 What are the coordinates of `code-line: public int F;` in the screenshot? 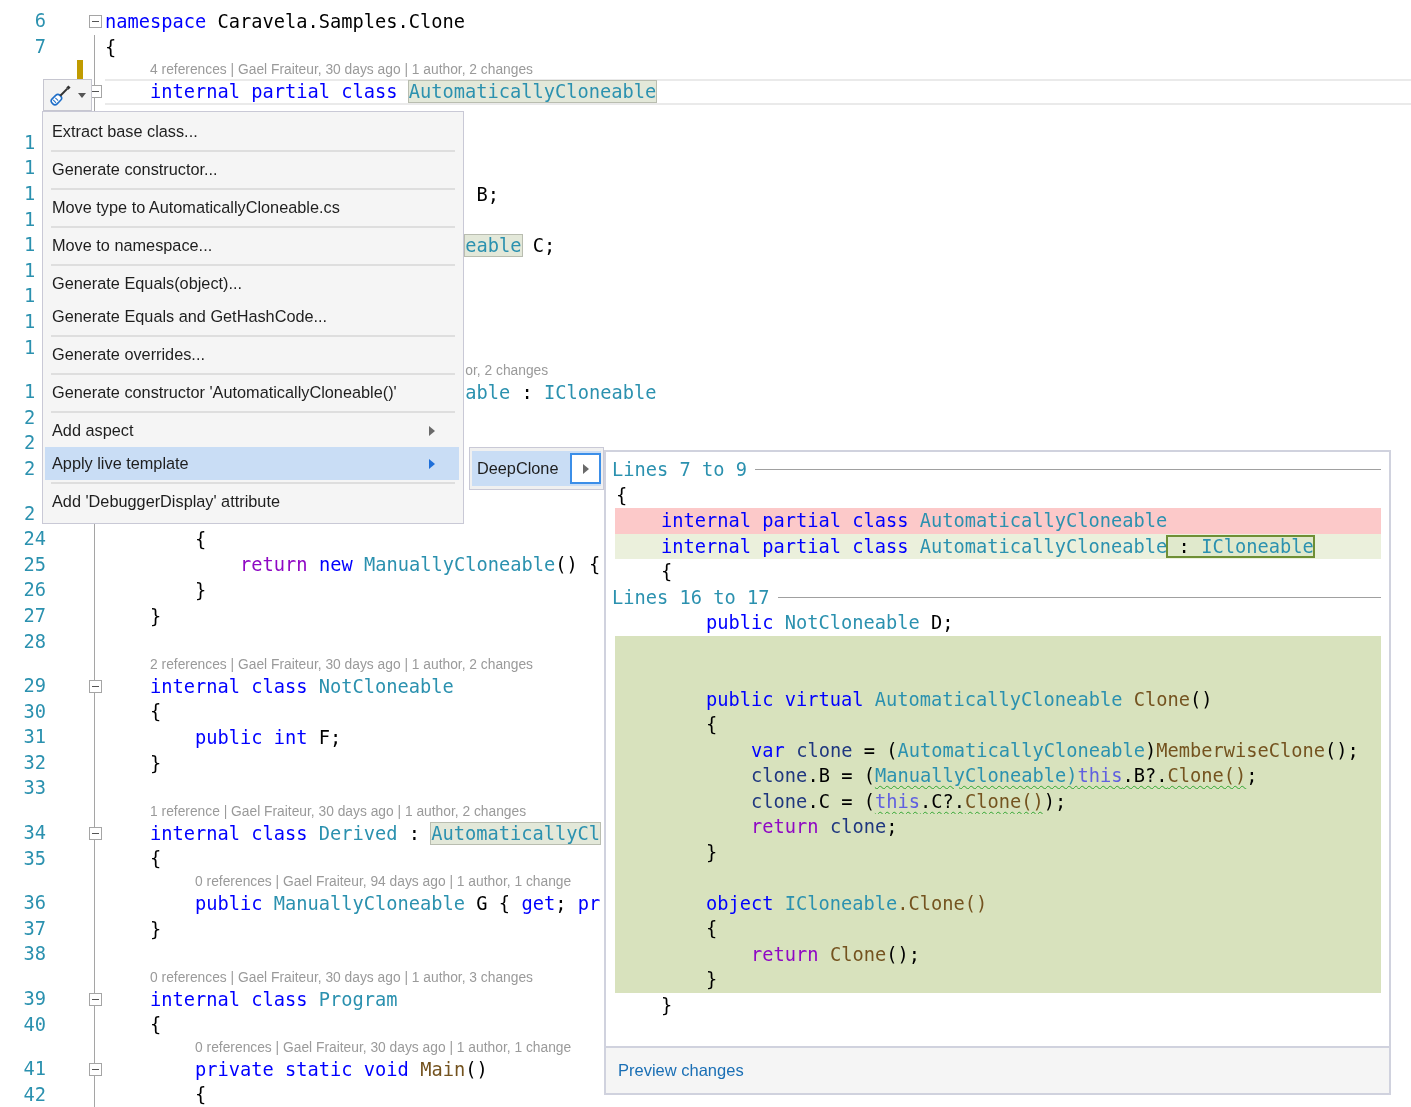 It's located at (268, 737).